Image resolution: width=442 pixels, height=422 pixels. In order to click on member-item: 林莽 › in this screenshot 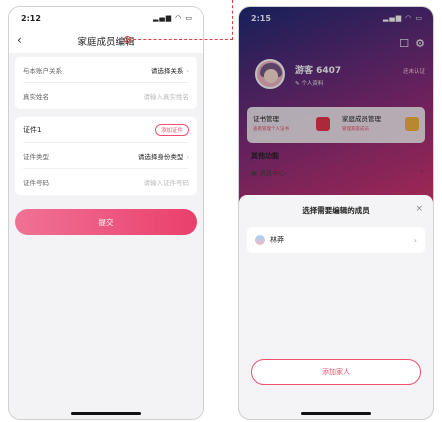, I will do `click(336, 240)`.